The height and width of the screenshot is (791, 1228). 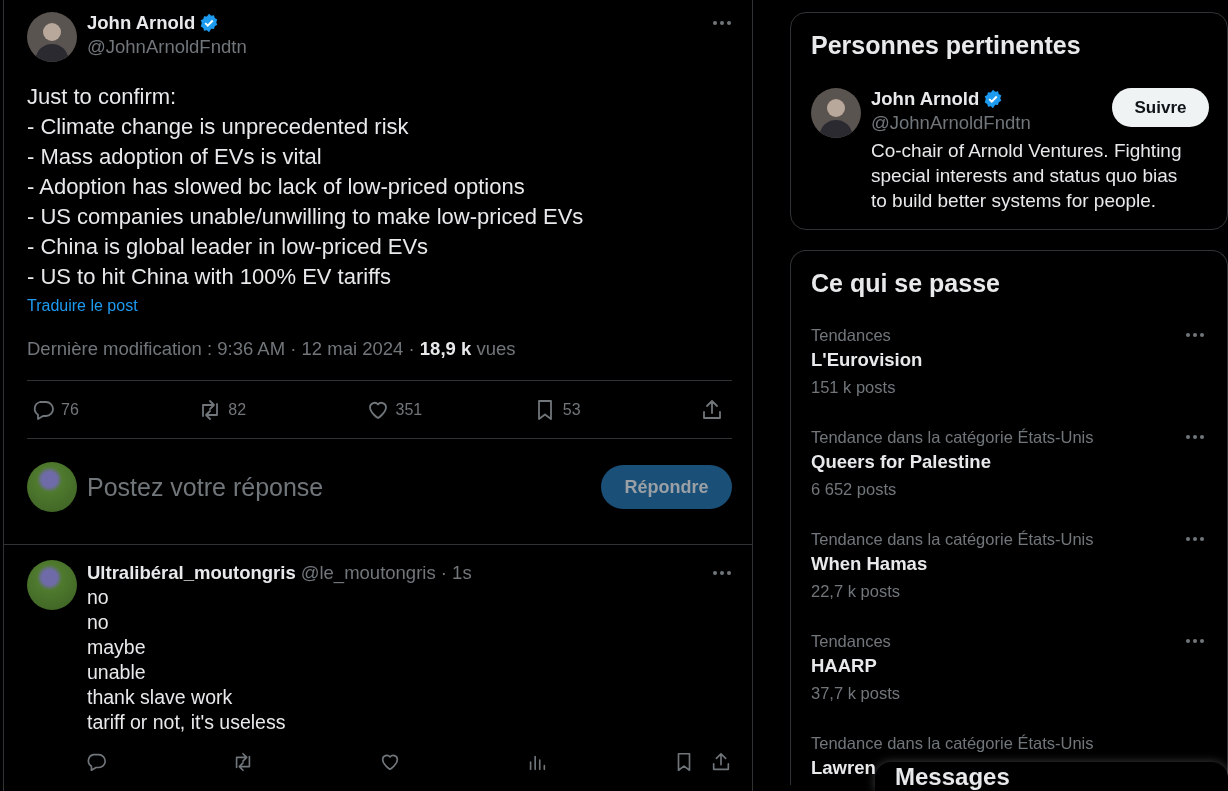 I want to click on follow-button: Suivre, so click(x=1160, y=107).